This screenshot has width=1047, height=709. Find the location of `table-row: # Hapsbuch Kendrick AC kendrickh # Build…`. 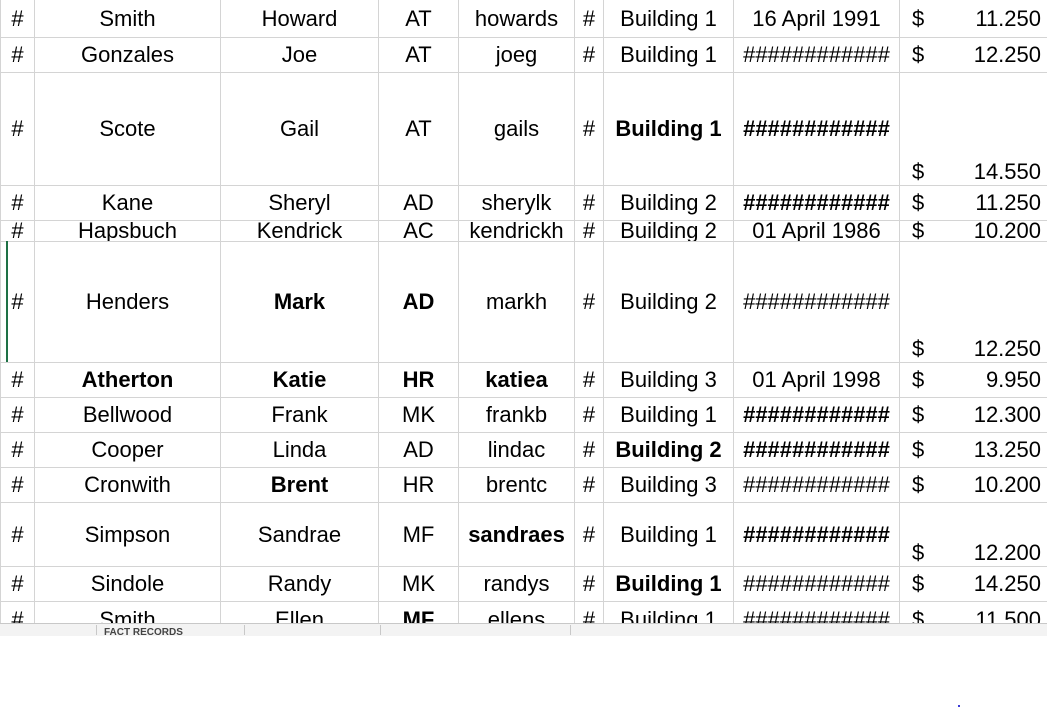

table-row: # Hapsbuch Kendrick AC kendrickh # Build… is located at coordinates (523, 231).